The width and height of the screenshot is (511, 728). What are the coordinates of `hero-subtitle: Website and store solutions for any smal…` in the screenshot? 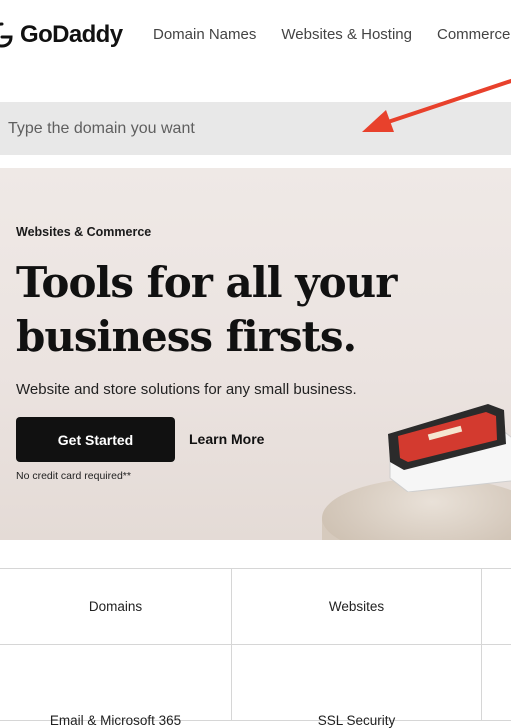 It's located at (186, 389).